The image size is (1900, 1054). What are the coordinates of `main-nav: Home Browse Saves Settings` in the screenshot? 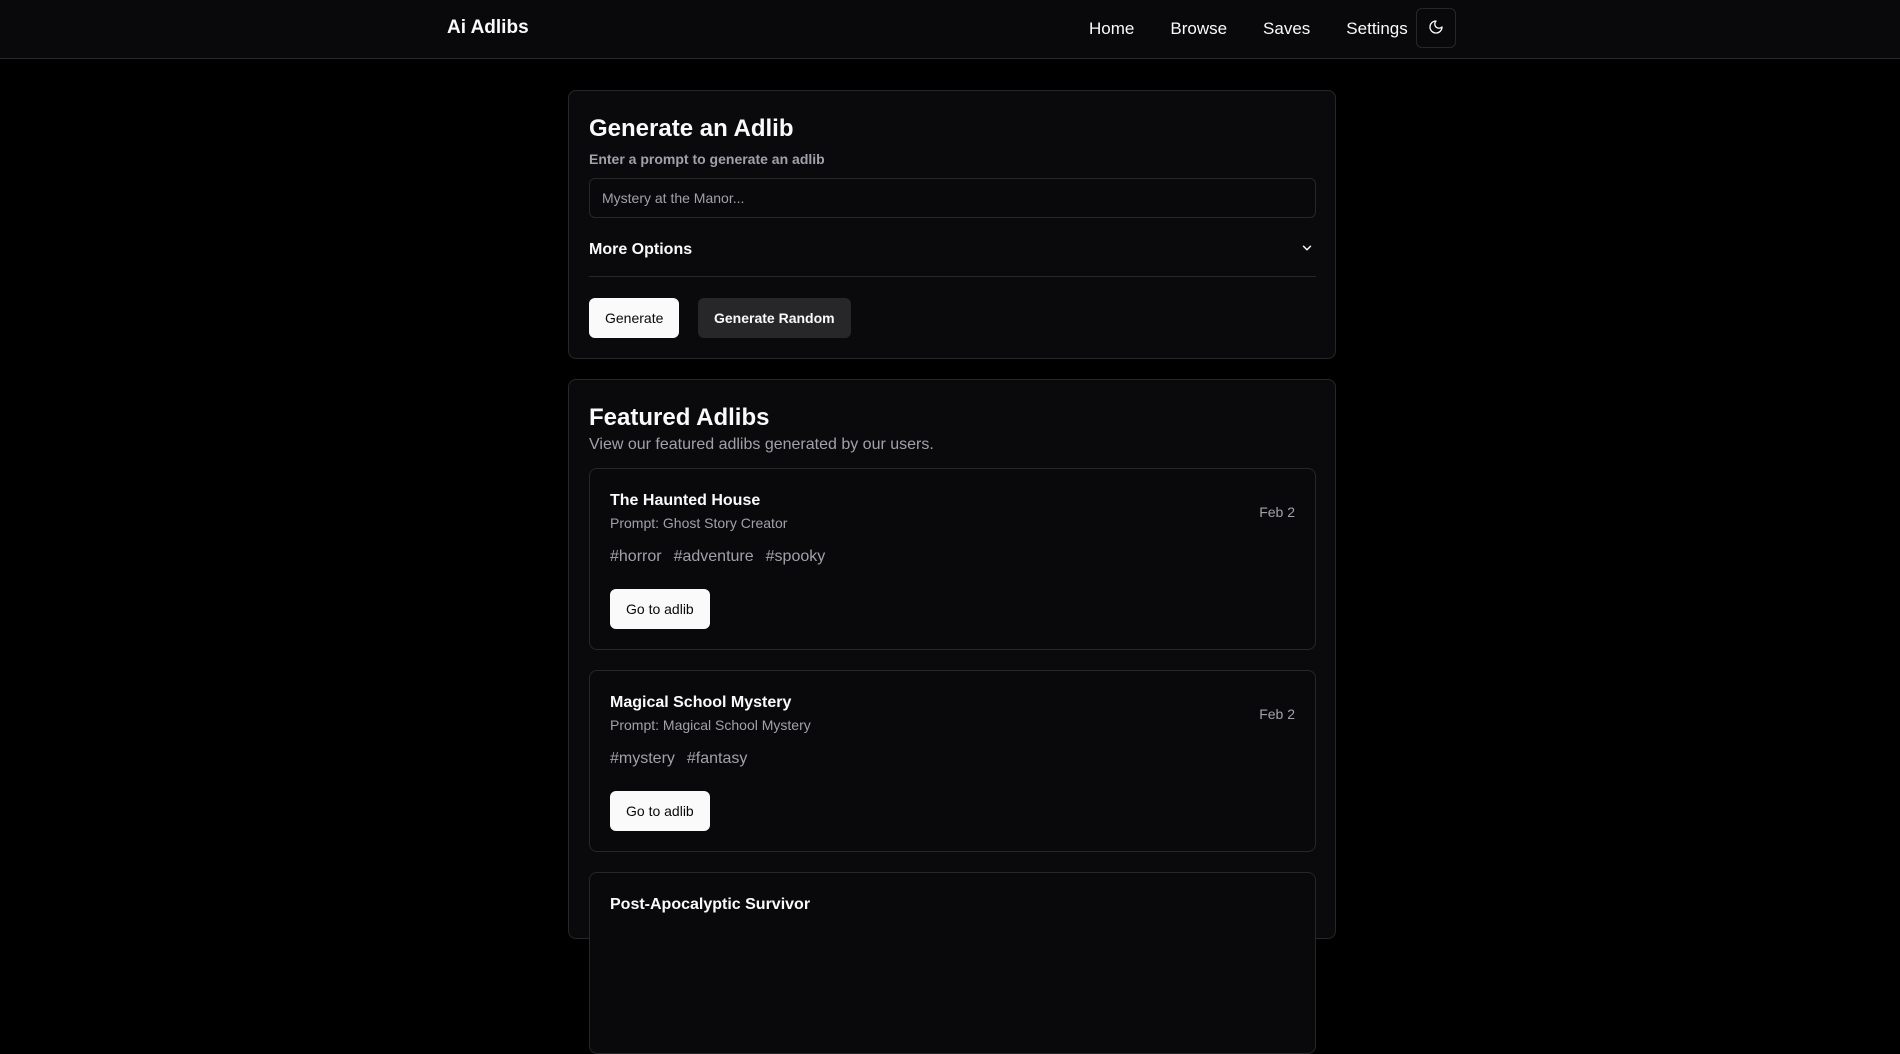 It's located at (1266, 28).